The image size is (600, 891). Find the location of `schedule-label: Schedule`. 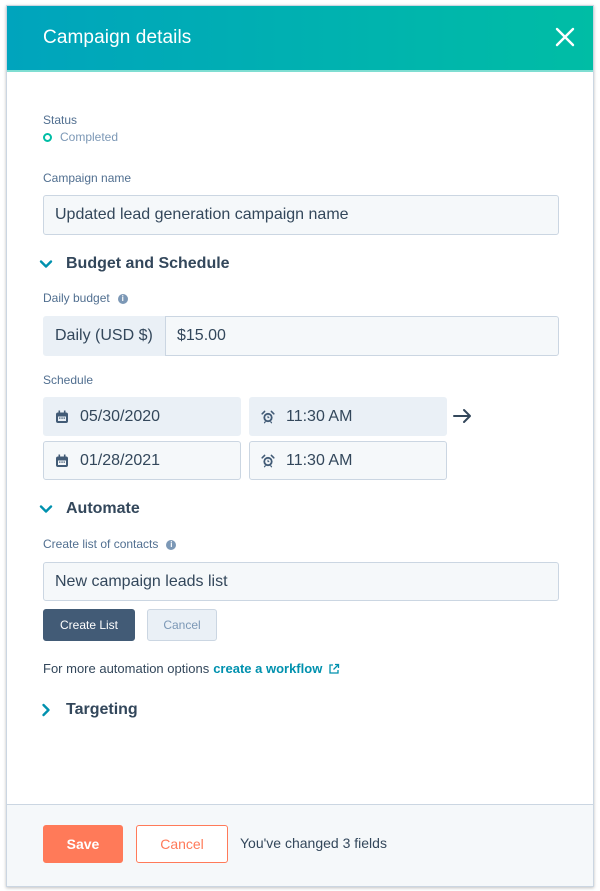

schedule-label: Schedule is located at coordinates (68, 380).